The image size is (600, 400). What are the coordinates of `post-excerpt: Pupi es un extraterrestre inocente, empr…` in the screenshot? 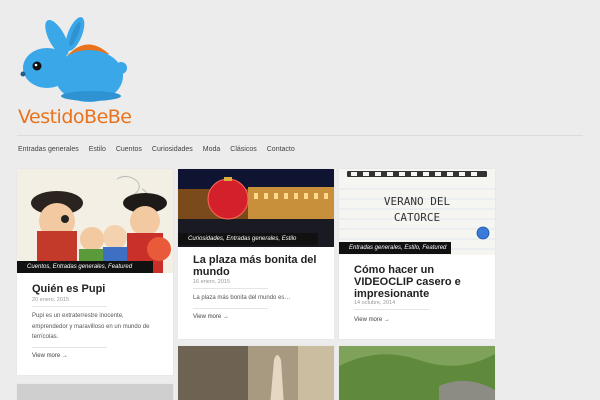 It's located at (91, 326).